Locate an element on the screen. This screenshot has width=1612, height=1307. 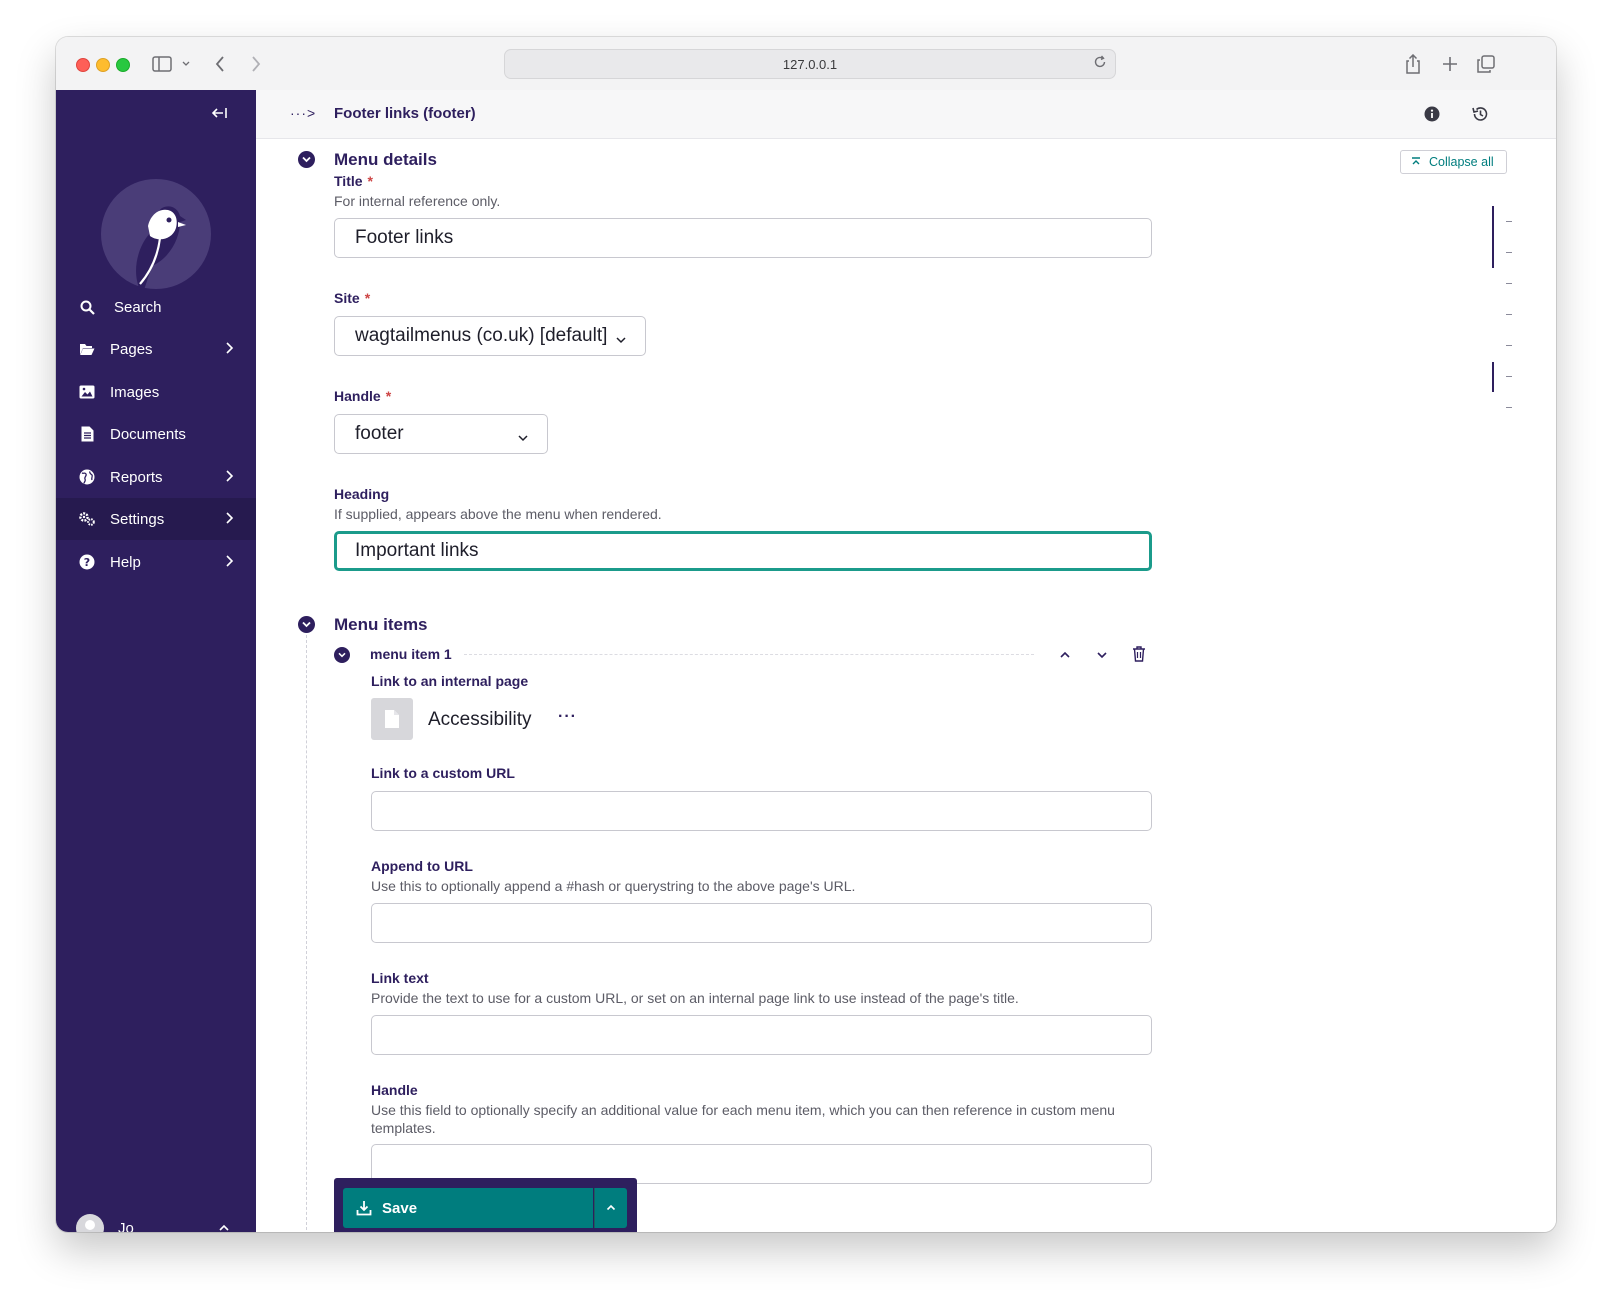
sidebar-item-label: Documents is located at coordinates (148, 434).